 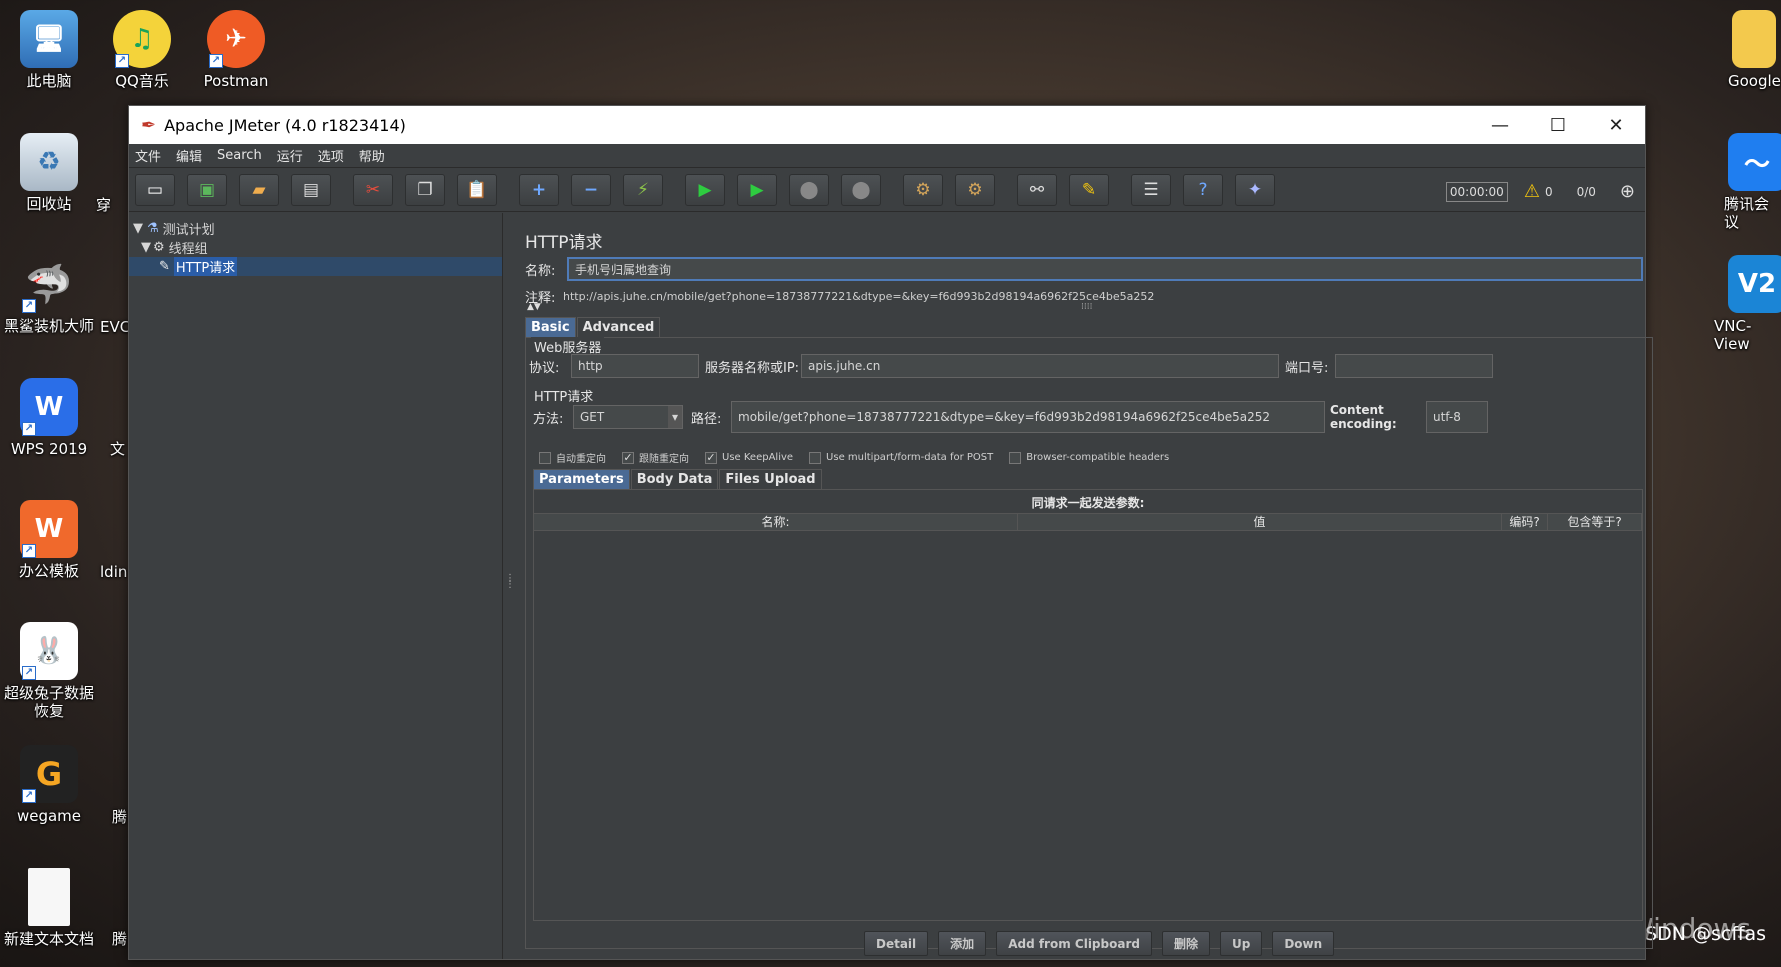 What do you see at coordinates (711, 457) in the screenshot?
I see `checkmark-icon: ✓` at bounding box center [711, 457].